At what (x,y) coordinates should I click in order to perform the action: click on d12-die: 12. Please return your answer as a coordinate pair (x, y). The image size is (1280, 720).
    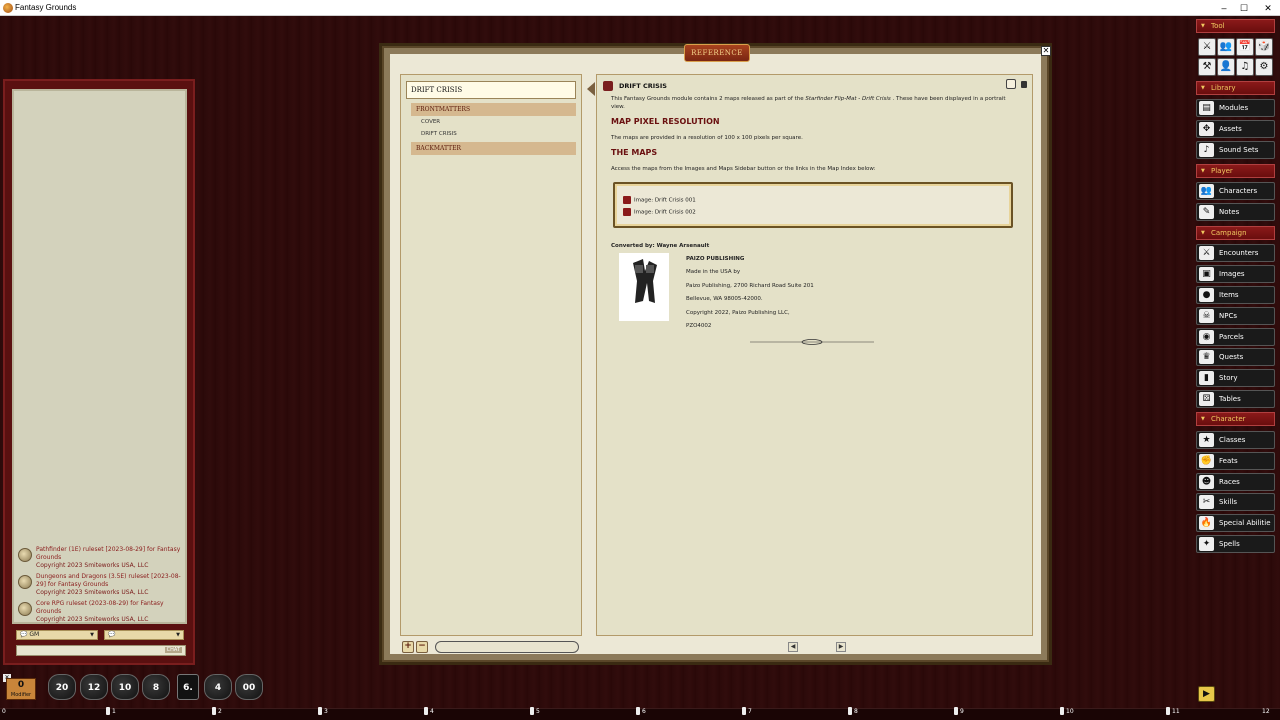
    Looking at the image, I should click on (94, 687).